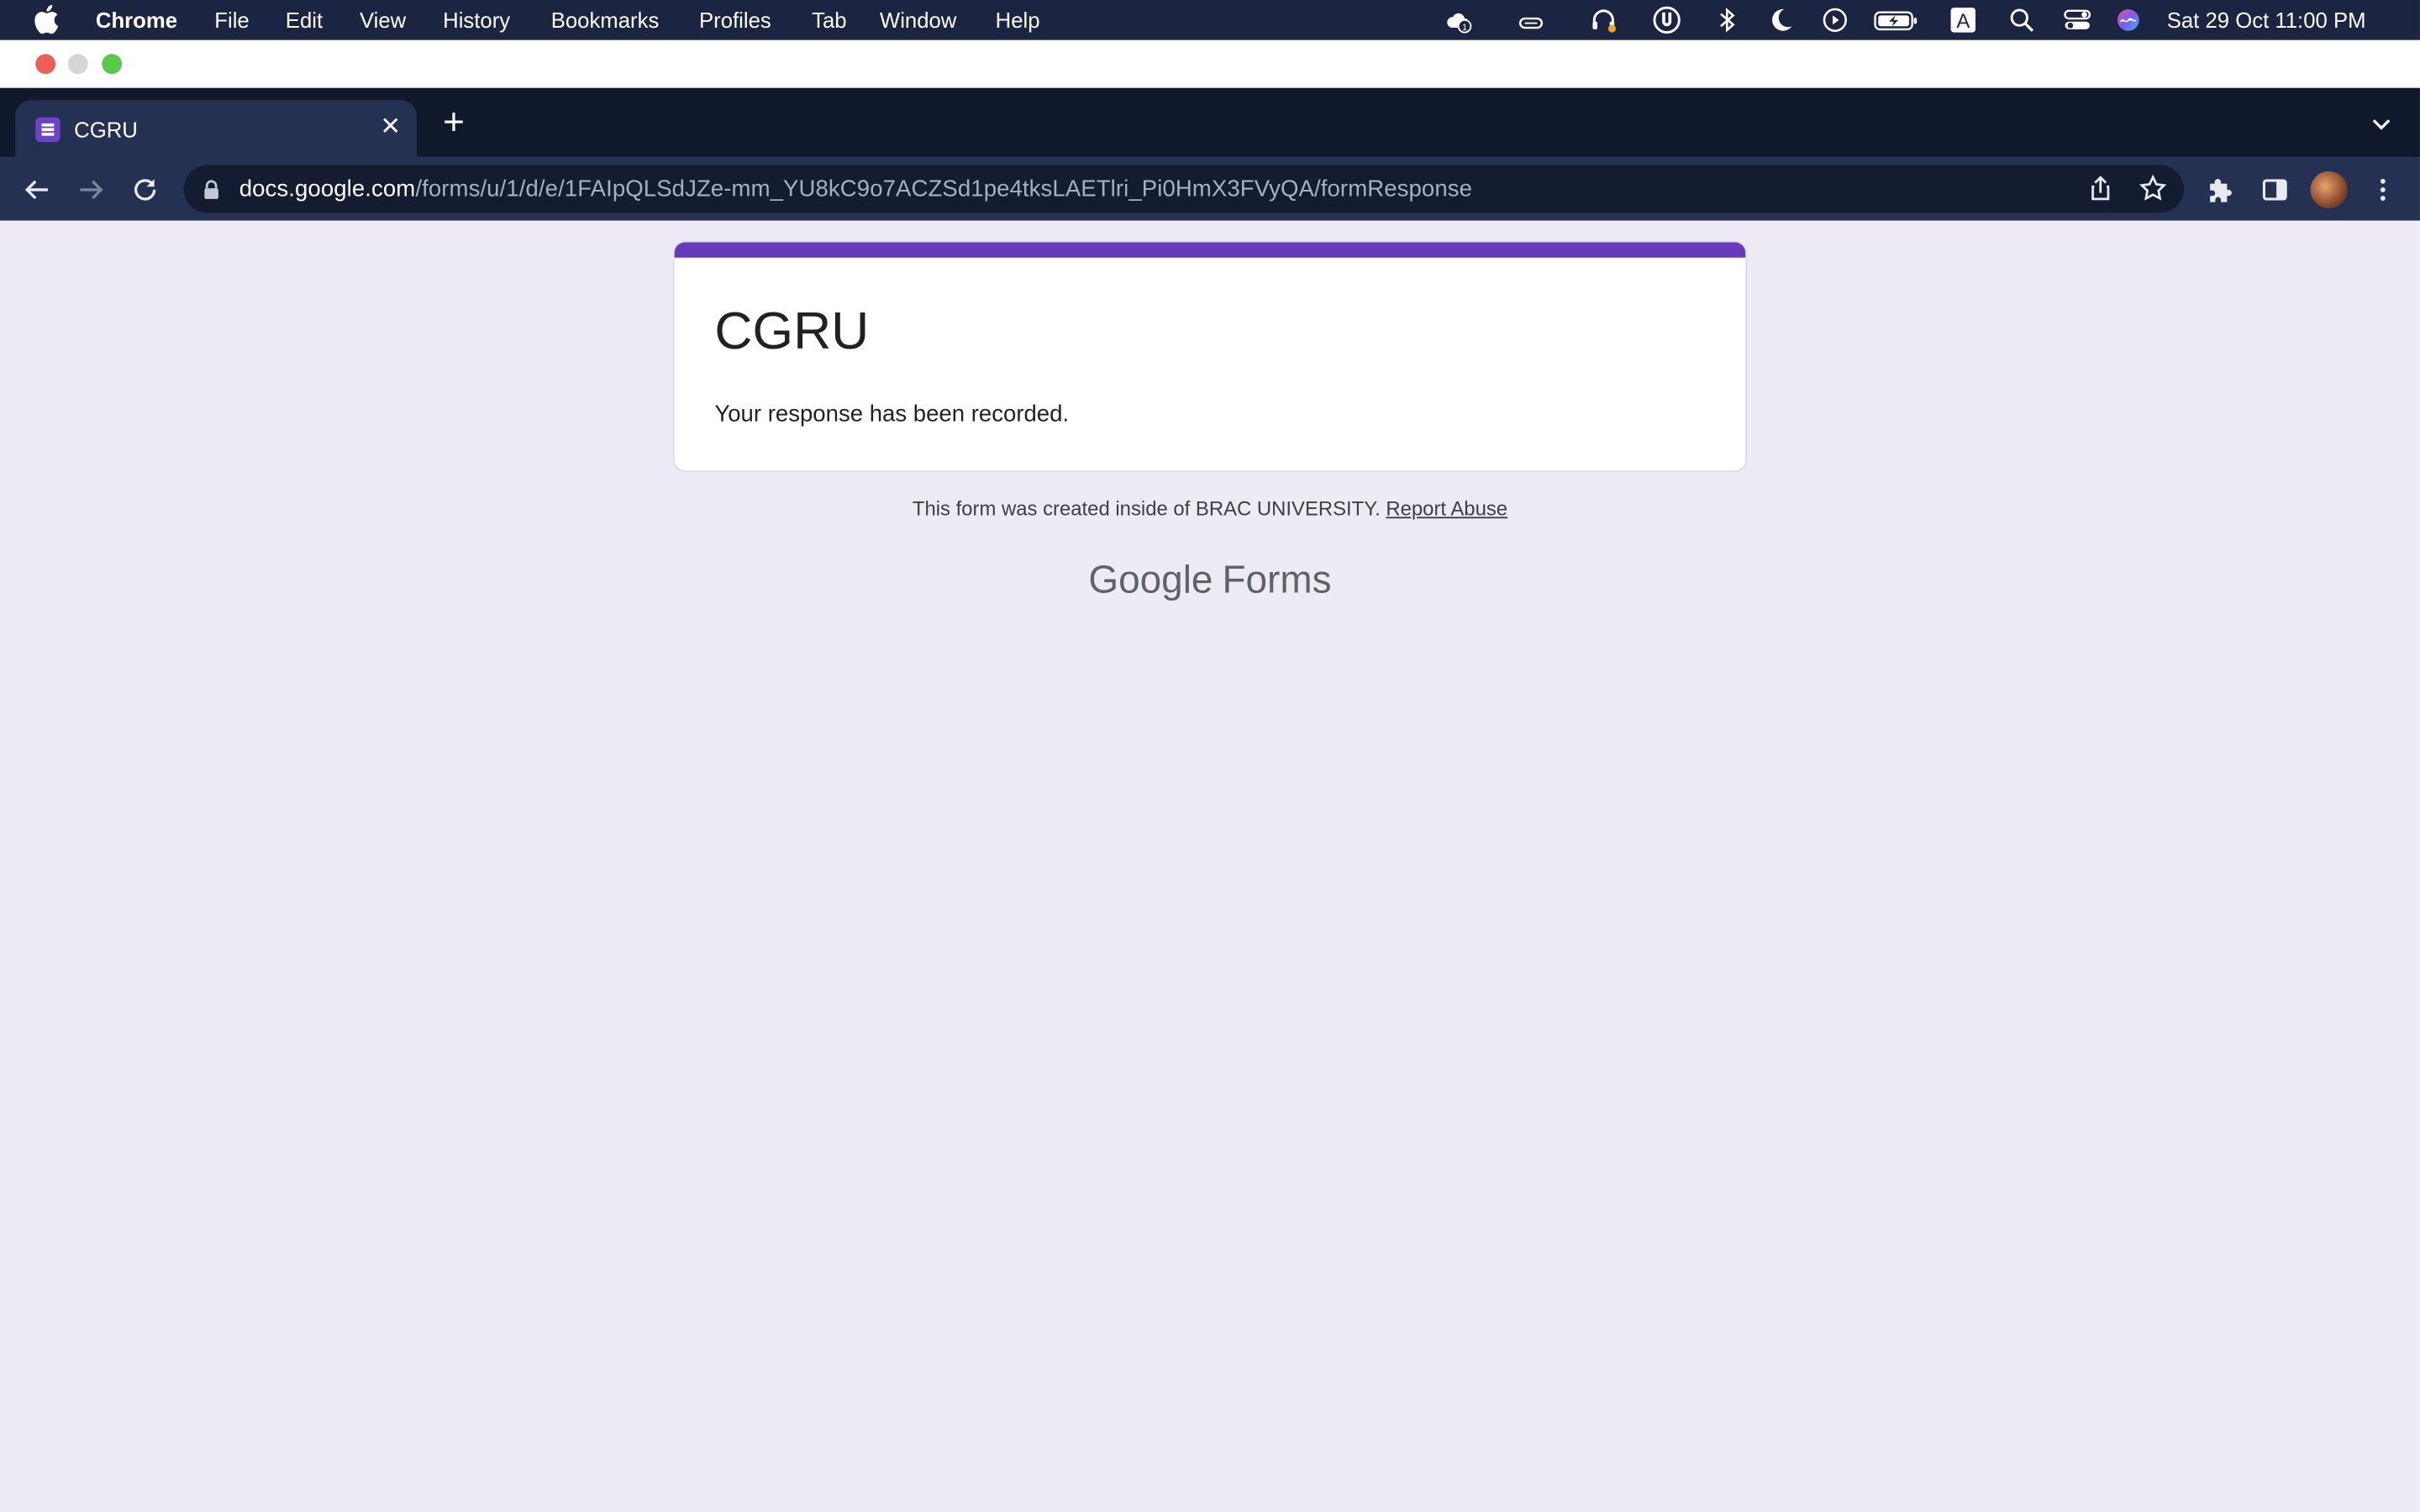  Describe the element at coordinates (304, 20) in the screenshot. I see `menu-edit: Edit` at that location.